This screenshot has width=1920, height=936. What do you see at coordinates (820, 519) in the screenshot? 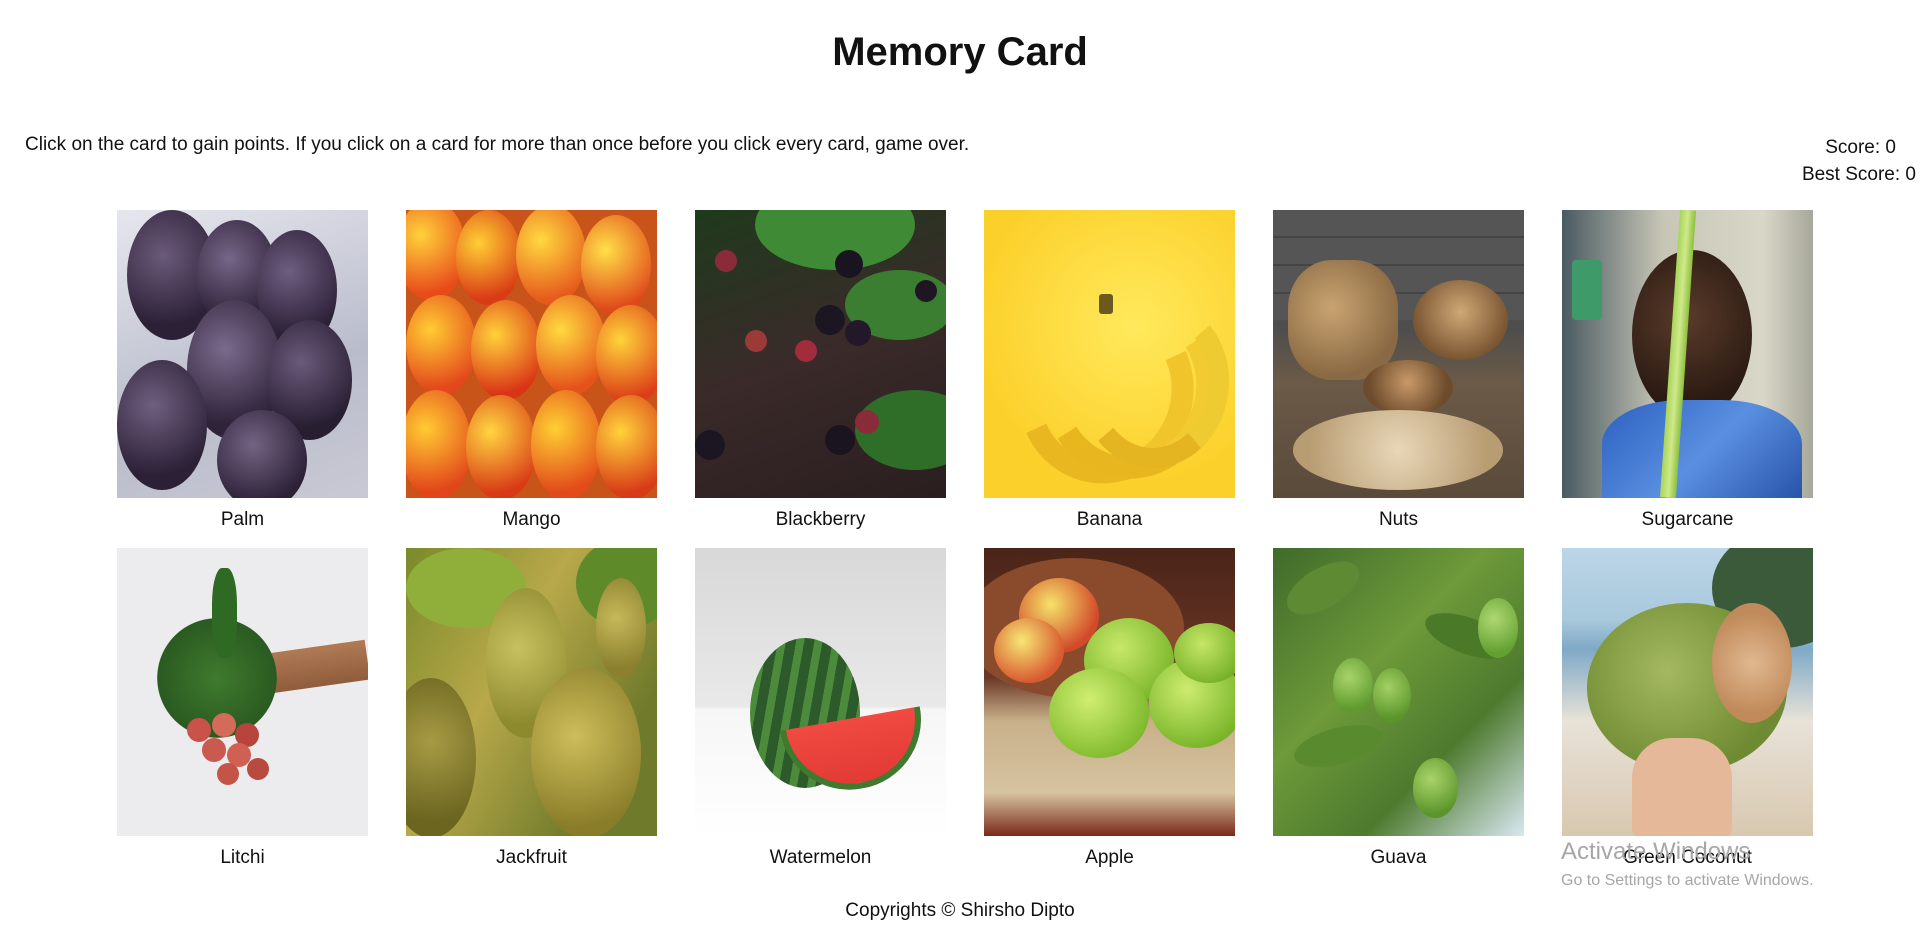
I see `card-label: Blackberry` at bounding box center [820, 519].